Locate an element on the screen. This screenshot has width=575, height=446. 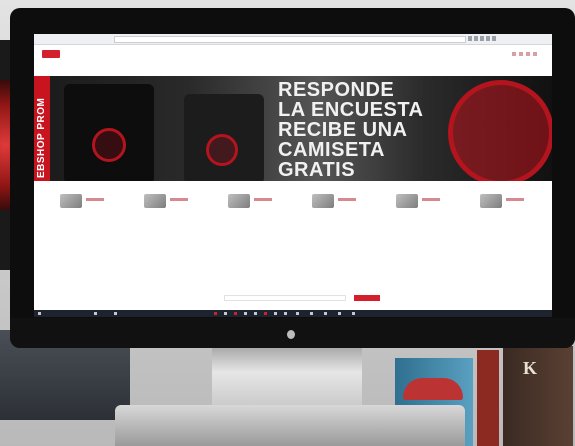
book is located at coordinates (488, 398).